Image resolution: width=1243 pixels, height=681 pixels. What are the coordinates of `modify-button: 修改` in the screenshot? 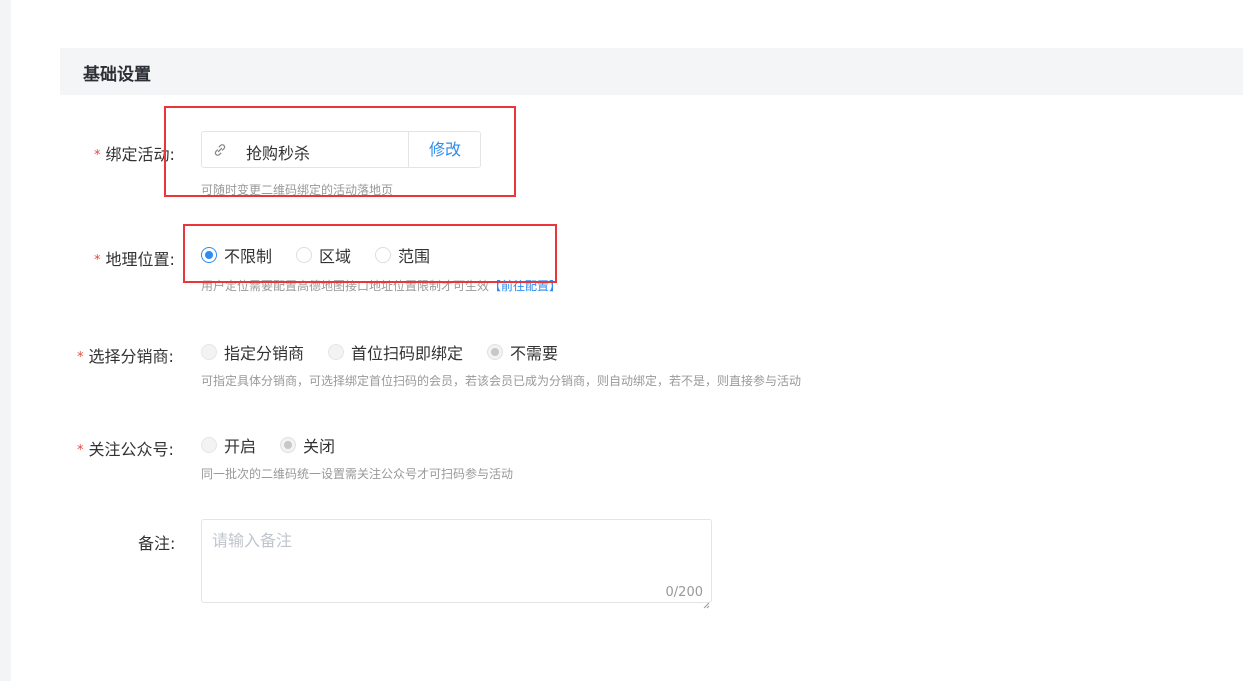 It's located at (445, 149).